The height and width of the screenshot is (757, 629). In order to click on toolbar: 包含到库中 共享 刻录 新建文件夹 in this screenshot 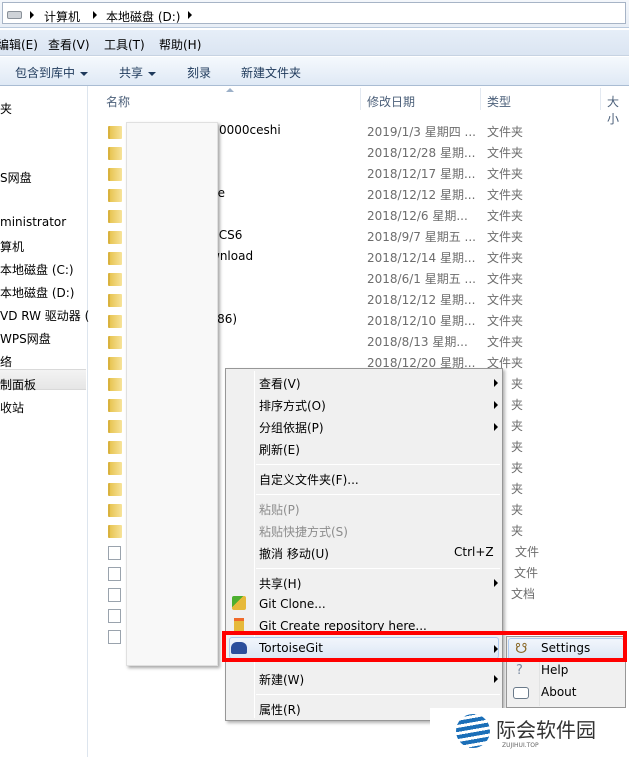, I will do `click(314, 71)`.